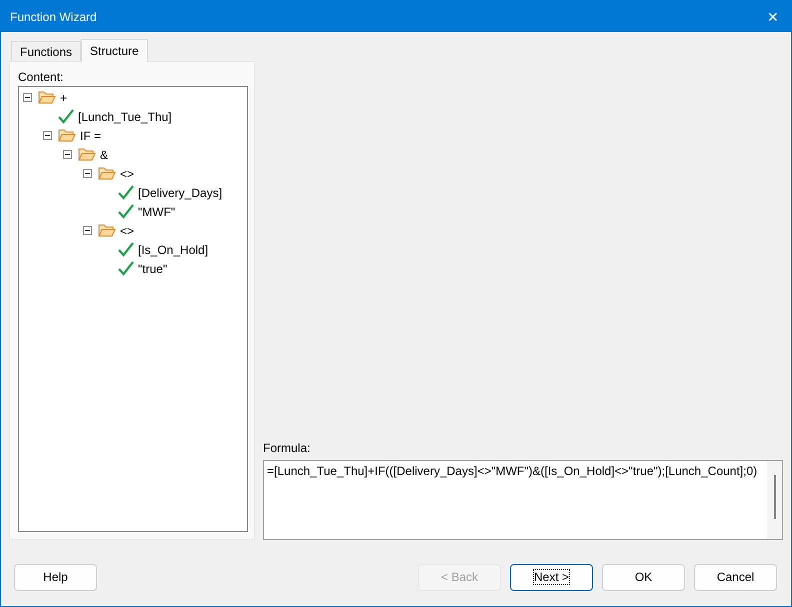 The width and height of the screenshot is (792, 607). I want to click on tab: Functions, so click(46, 51).